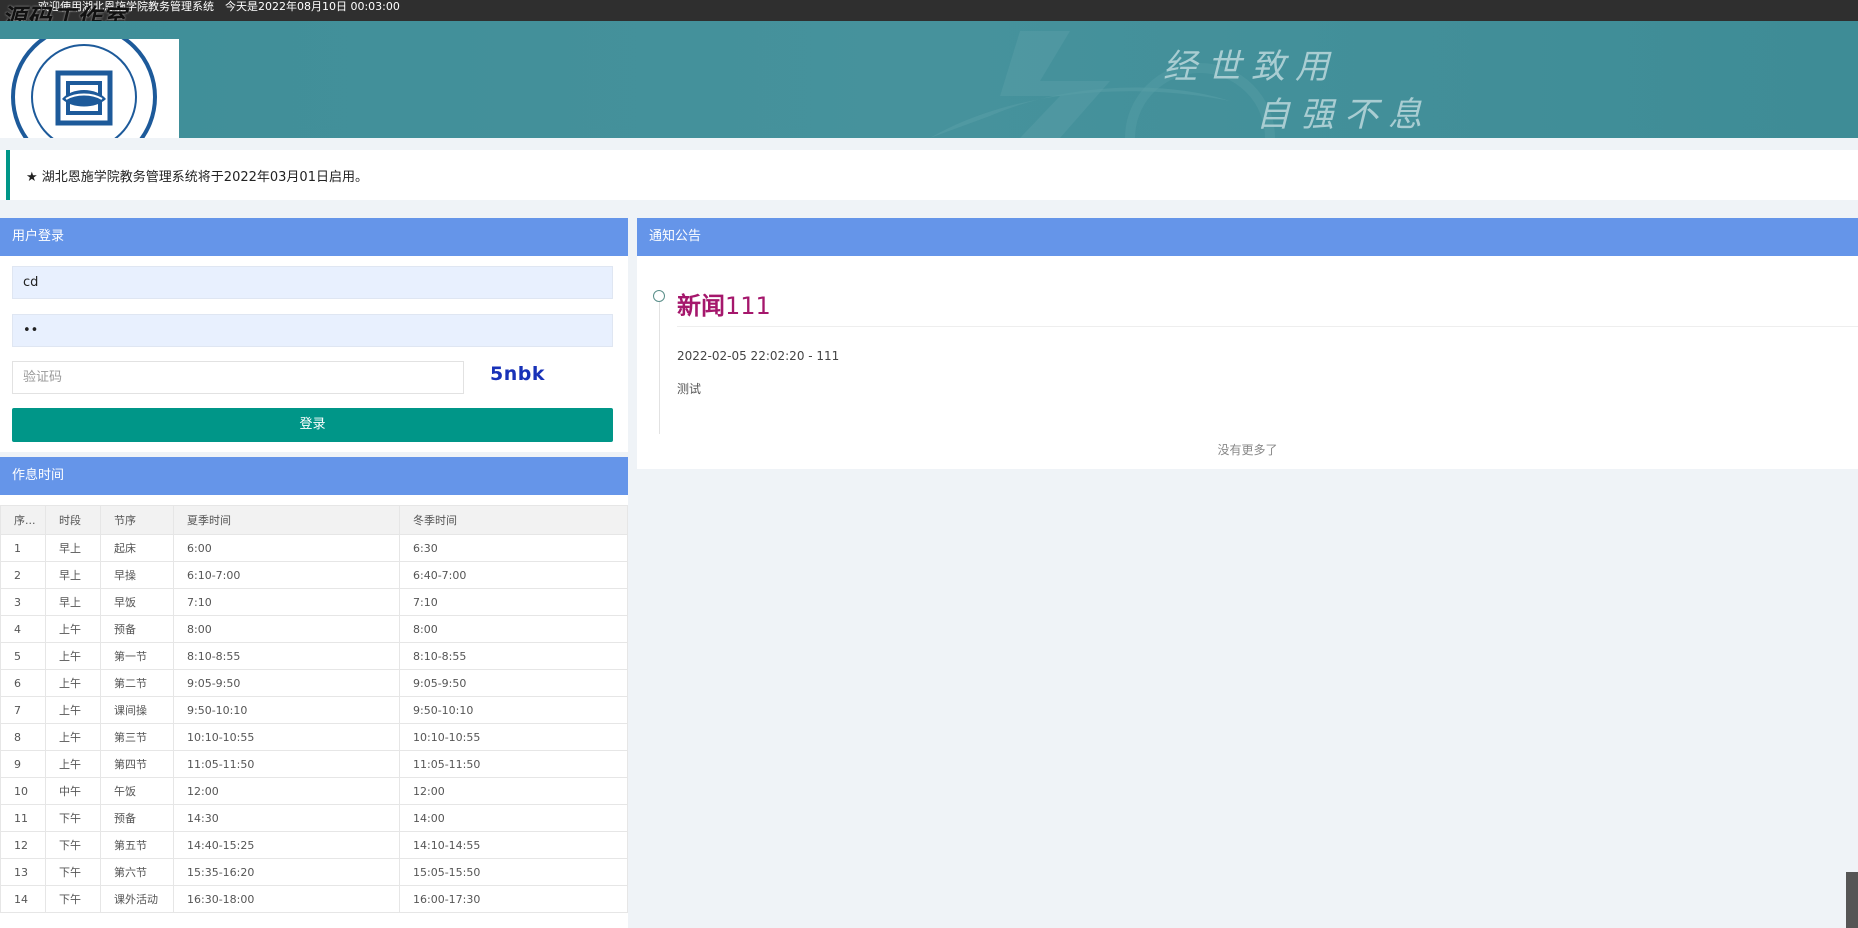 The image size is (1858, 928). Describe the element at coordinates (286, 845) in the screenshot. I see `table-cell: 14:40-15:25` at that location.